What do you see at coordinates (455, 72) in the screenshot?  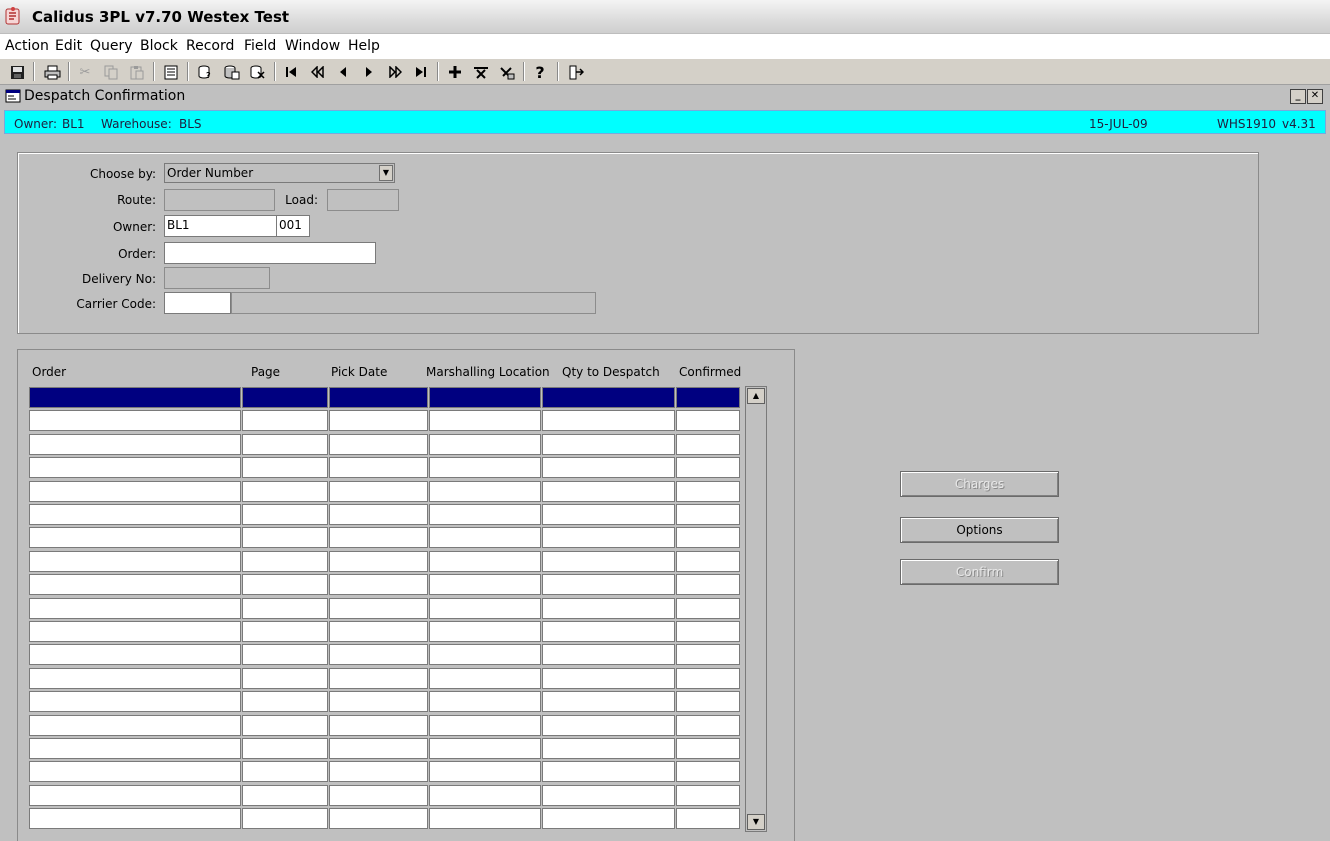 I see `insert-record-icon` at bounding box center [455, 72].